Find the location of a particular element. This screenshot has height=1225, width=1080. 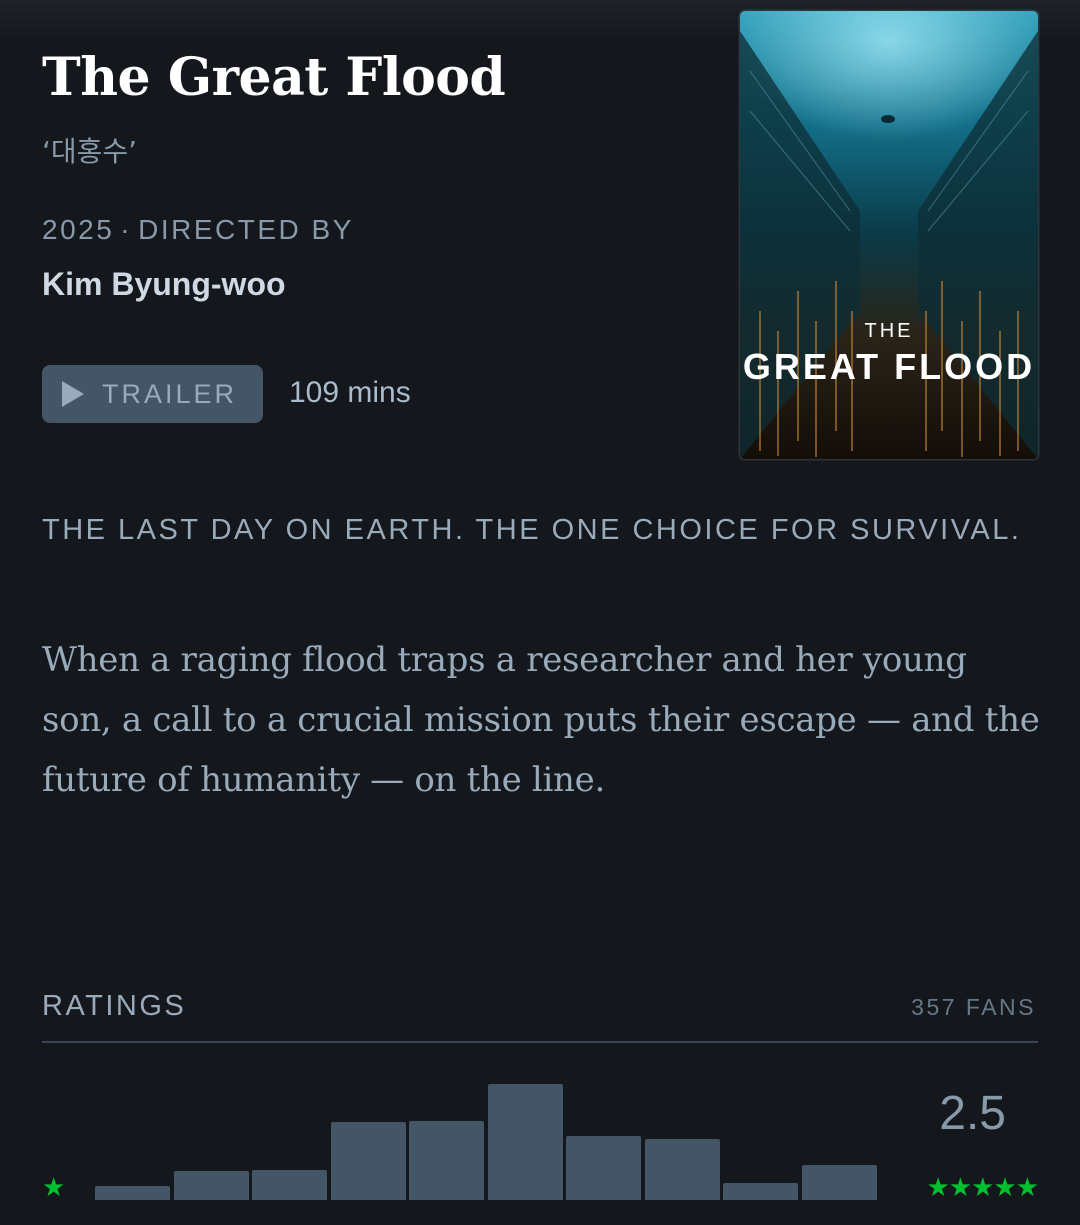

trailer-button: TRAILER is located at coordinates (152, 394).